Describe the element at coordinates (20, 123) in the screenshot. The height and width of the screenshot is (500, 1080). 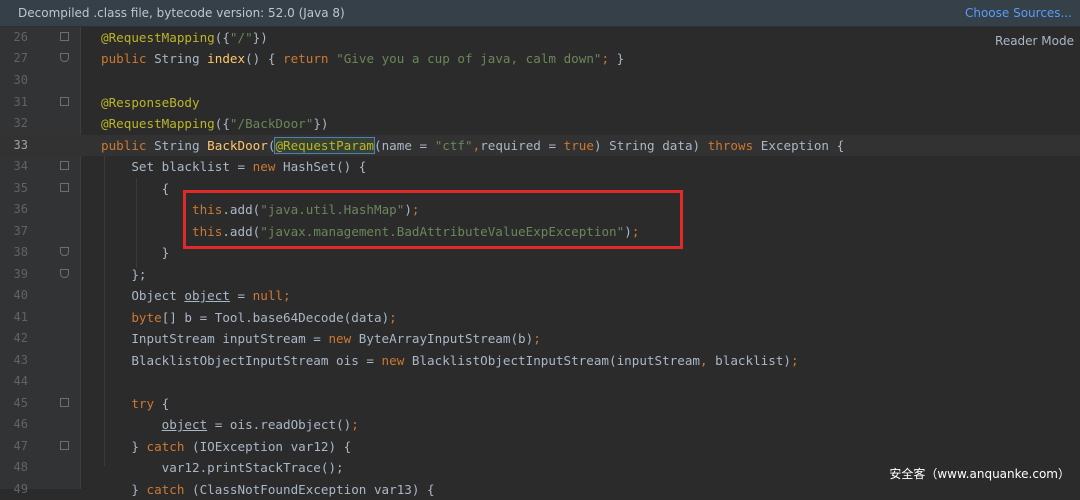
I see `line-number: 32` at that location.